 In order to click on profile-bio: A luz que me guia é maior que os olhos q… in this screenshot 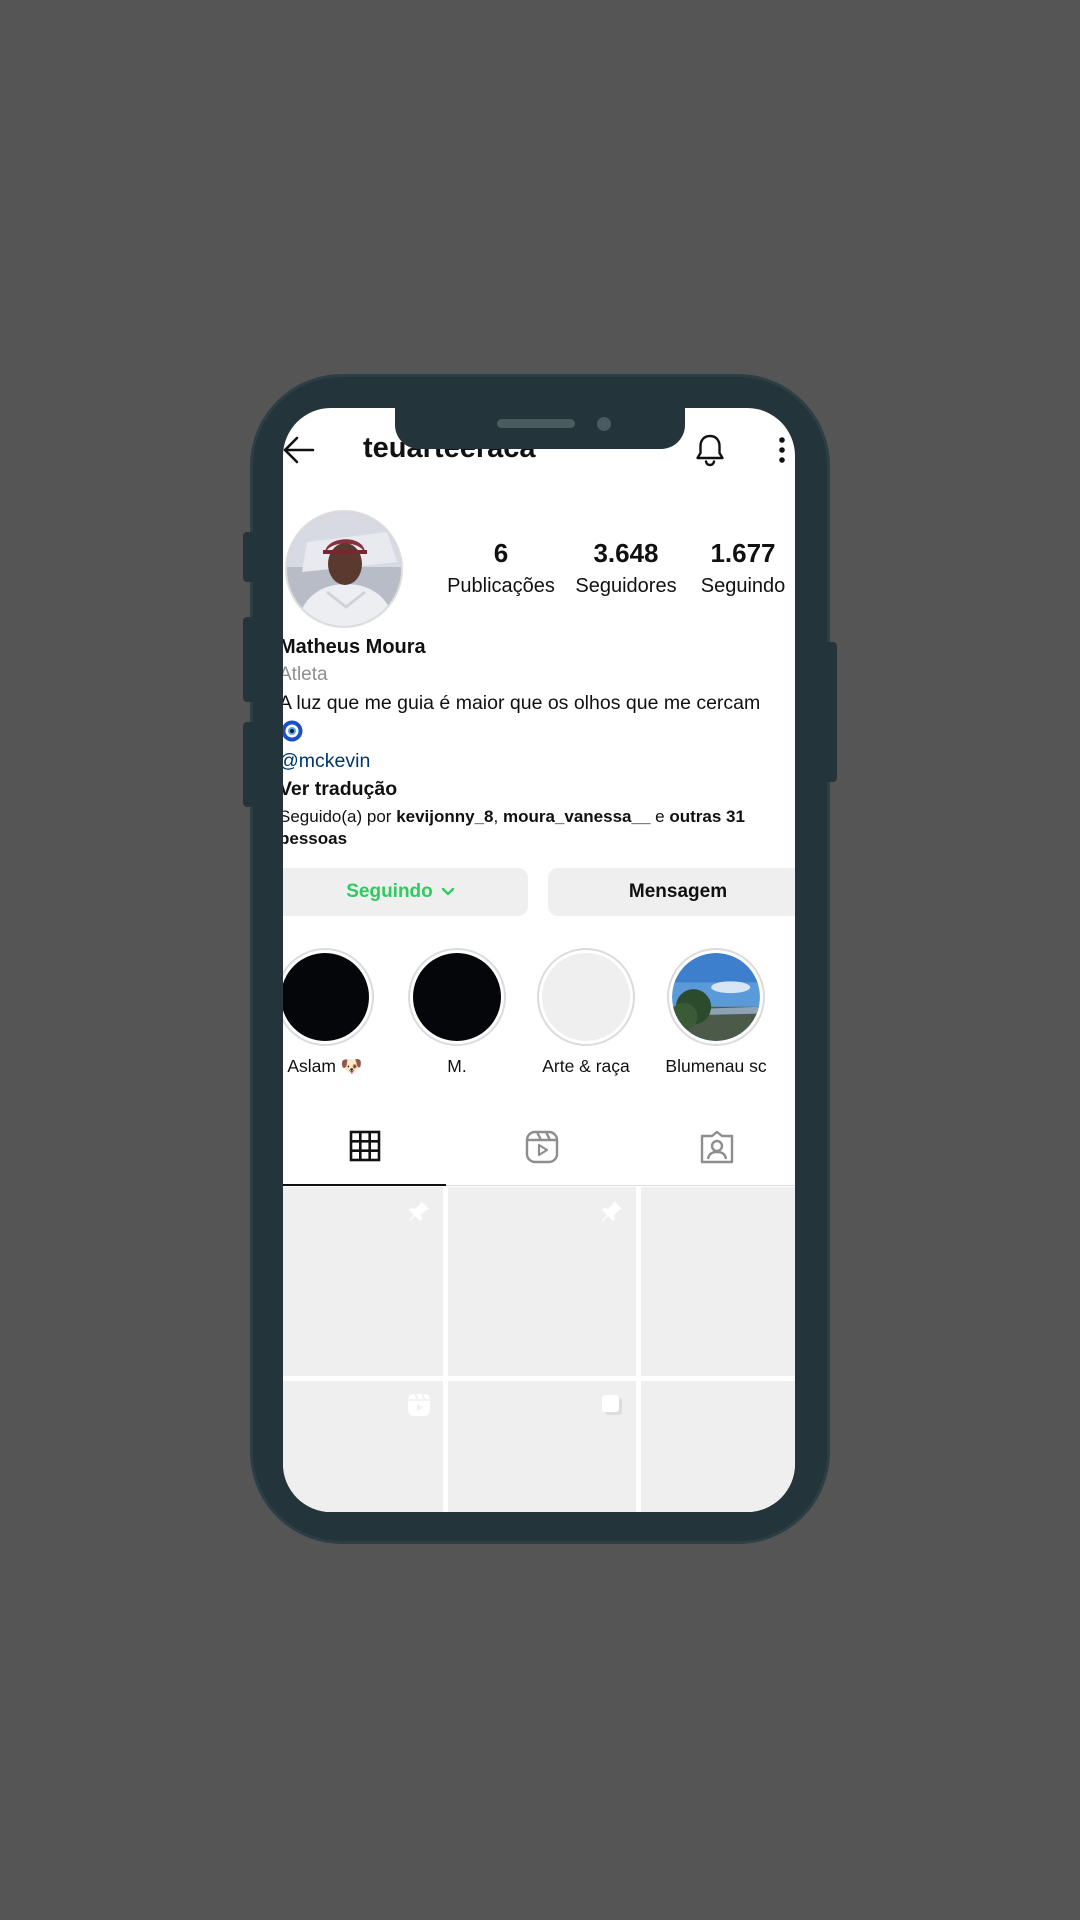, I will do `click(522, 703)`.